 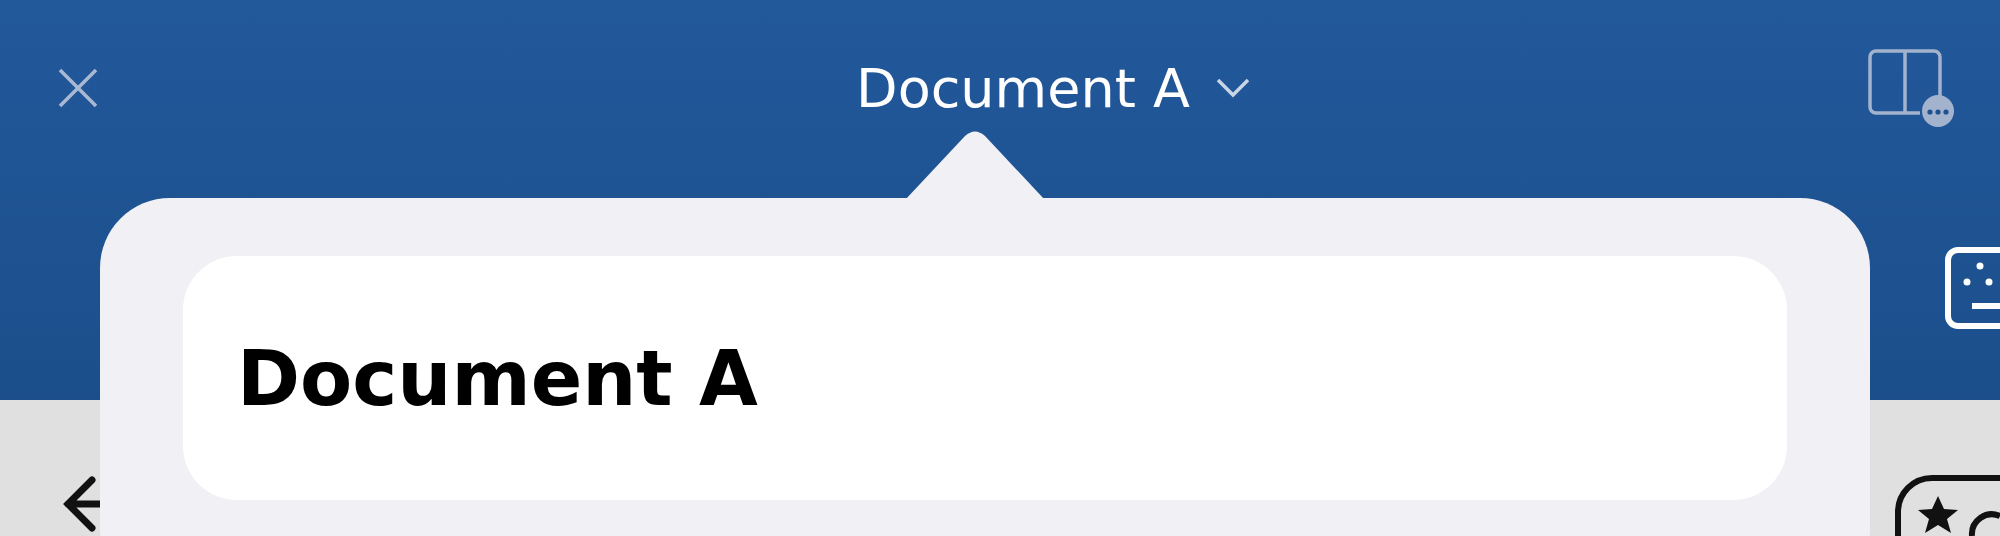 I want to click on chevron-down-icon, so click(x=1232, y=88).